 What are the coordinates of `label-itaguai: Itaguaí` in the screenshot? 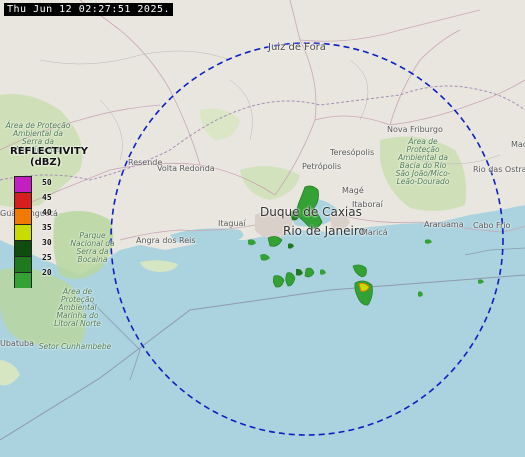 It's located at (232, 223).